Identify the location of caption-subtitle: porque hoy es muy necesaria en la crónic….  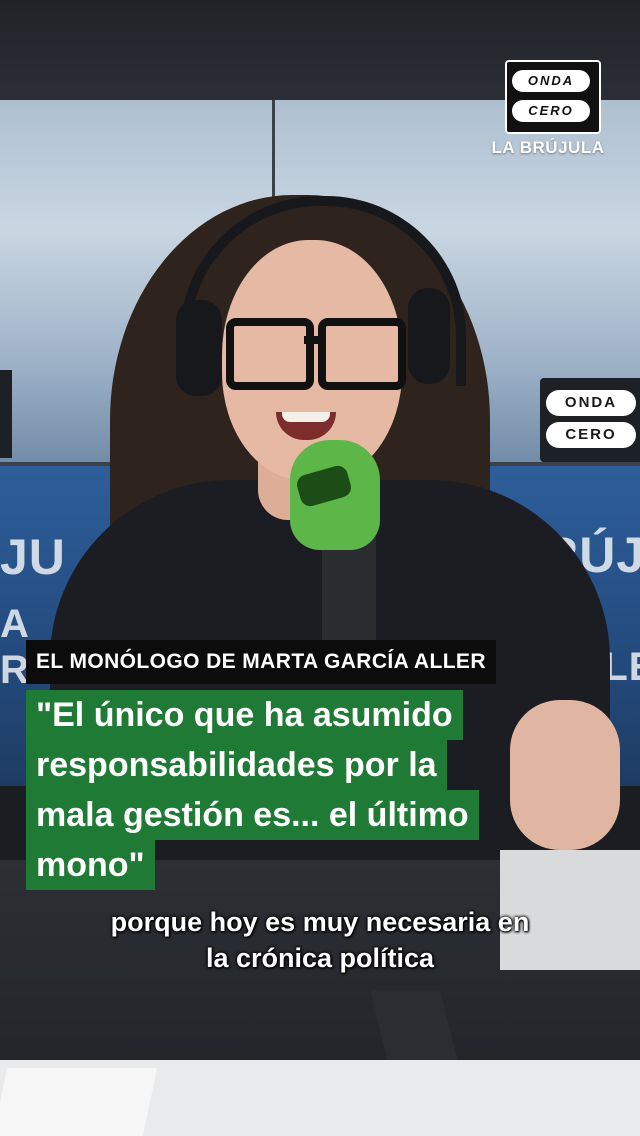
(320, 940).